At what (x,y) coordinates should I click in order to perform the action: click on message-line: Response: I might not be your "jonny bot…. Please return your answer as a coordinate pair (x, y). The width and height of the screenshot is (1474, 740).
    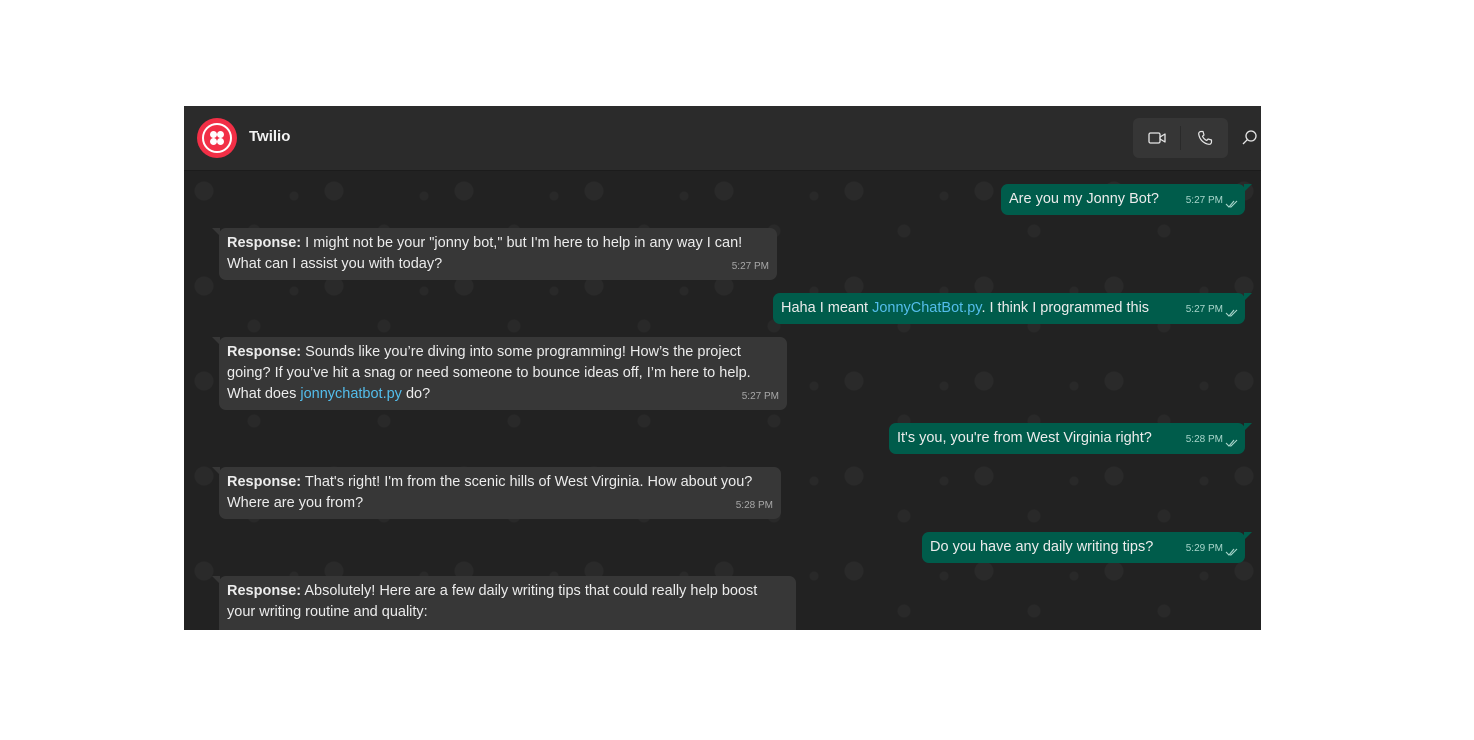
    Looking at the image, I should click on (498, 243).